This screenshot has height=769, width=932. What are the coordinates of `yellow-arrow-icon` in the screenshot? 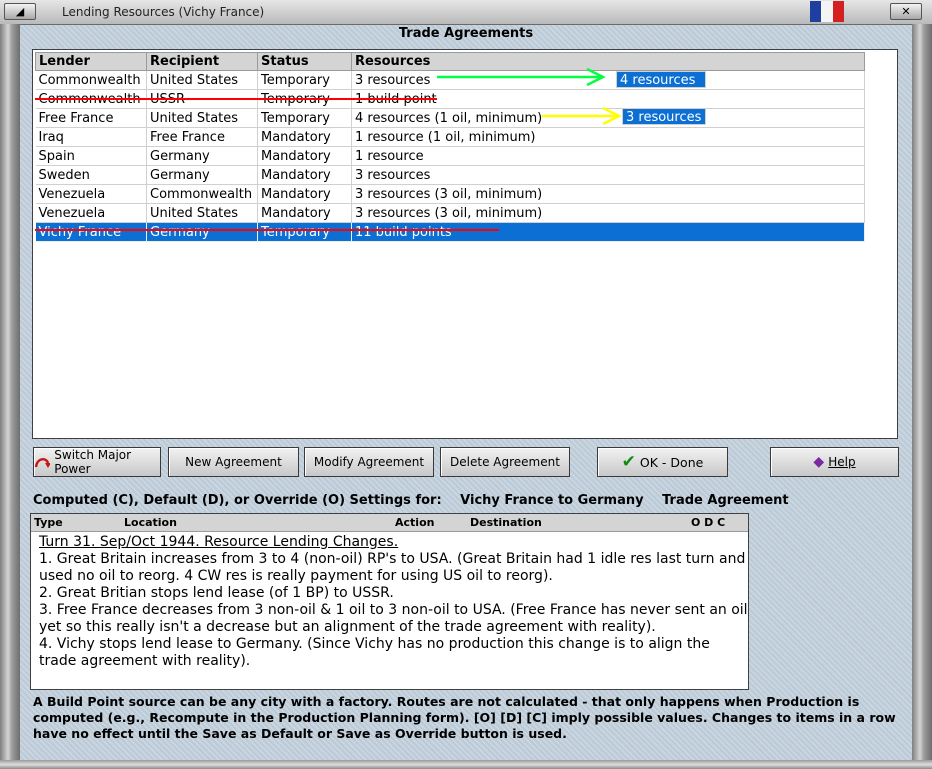 It's located at (582, 116).